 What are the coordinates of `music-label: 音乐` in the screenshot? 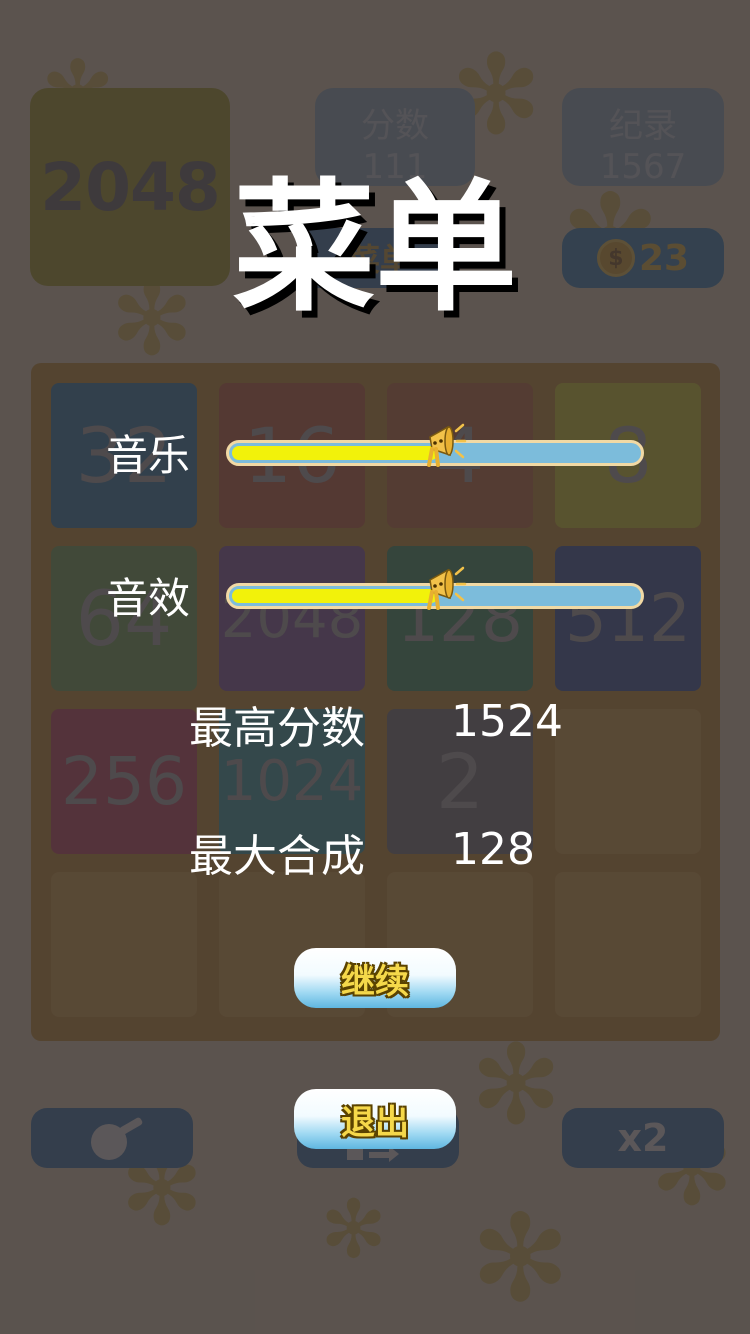 It's located at (148, 455).